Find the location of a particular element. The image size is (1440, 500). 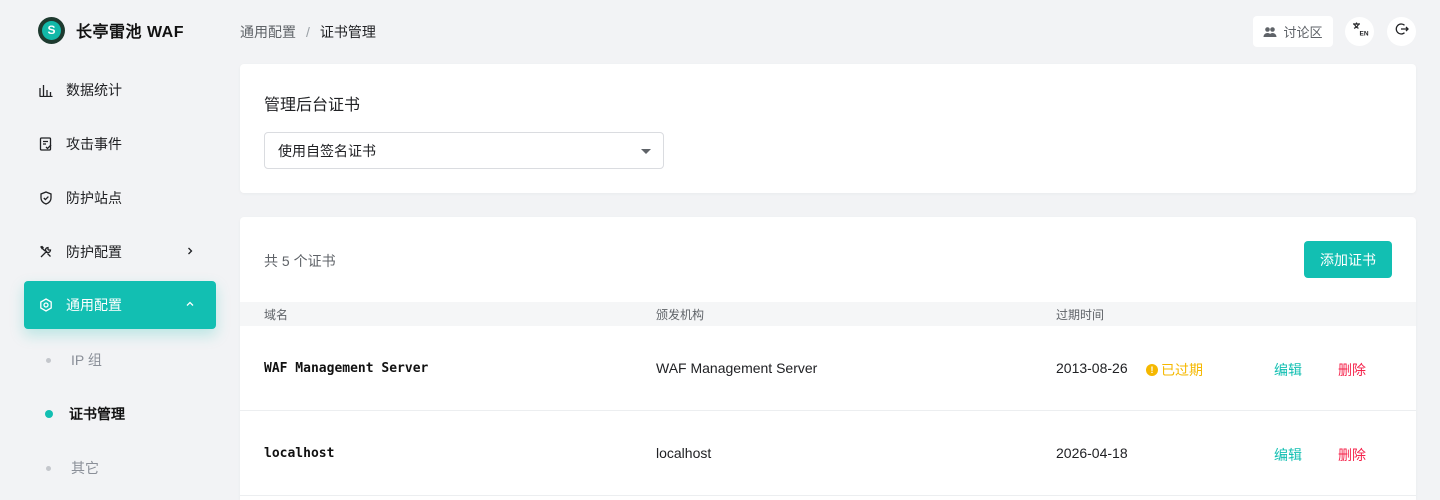

admin-cert-title: 管理后台证书 is located at coordinates (312, 105).